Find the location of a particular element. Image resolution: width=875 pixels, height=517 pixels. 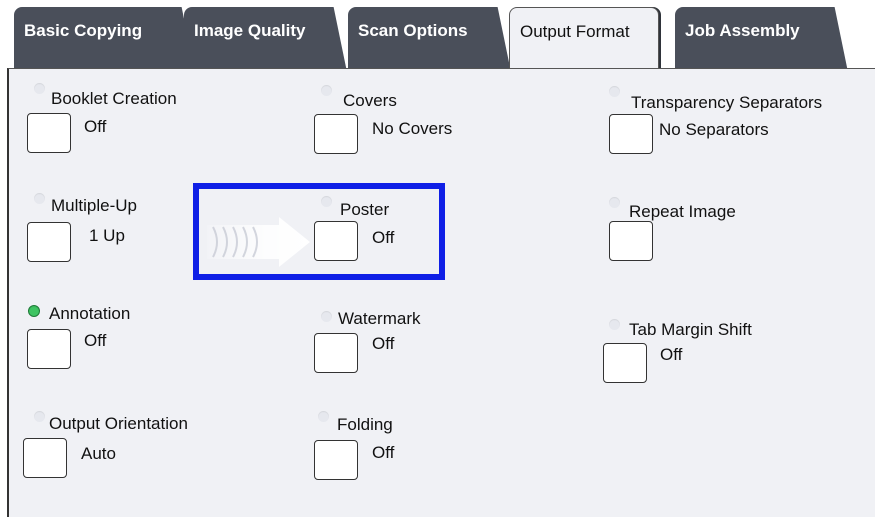

multiple-up-button is located at coordinates (49, 242).